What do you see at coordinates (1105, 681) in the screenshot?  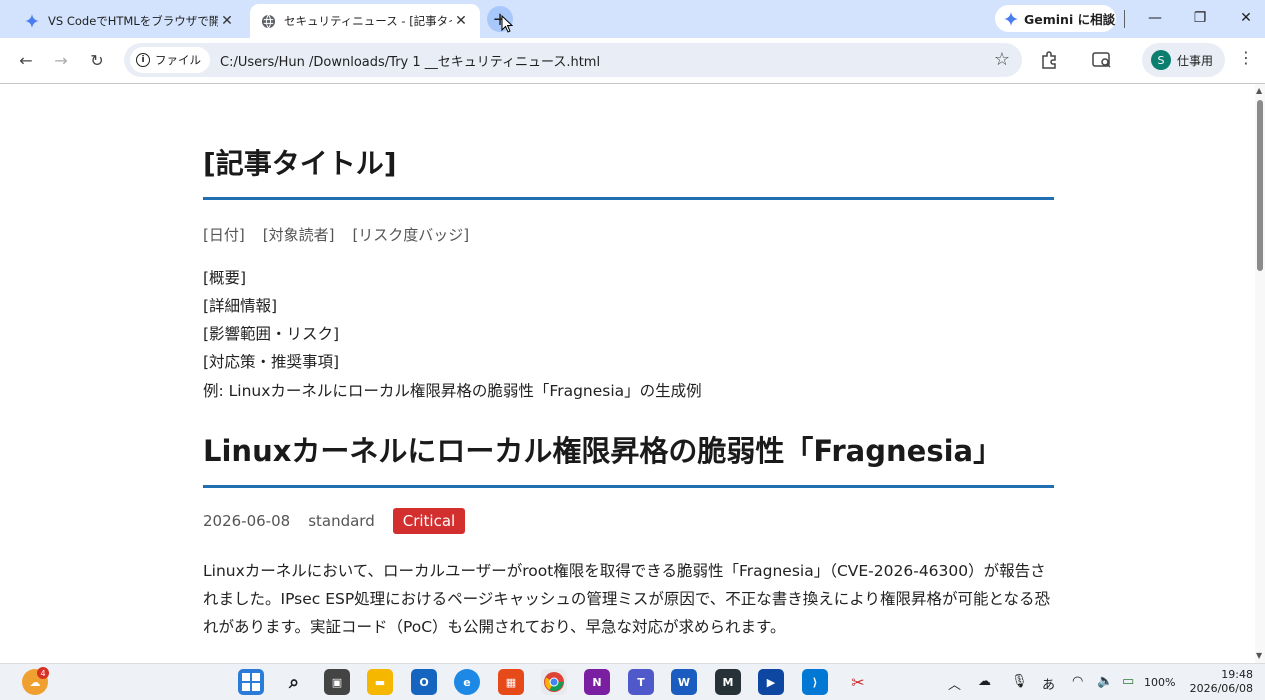 I see `volume-icon: 🔈` at bounding box center [1105, 681].